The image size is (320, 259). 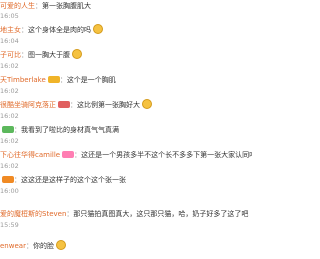 What do you see at coordinates (108, 105) in the screenshot?
I see `comment-text: 这比例第一张胸好大` at bounding box center [108, 105].